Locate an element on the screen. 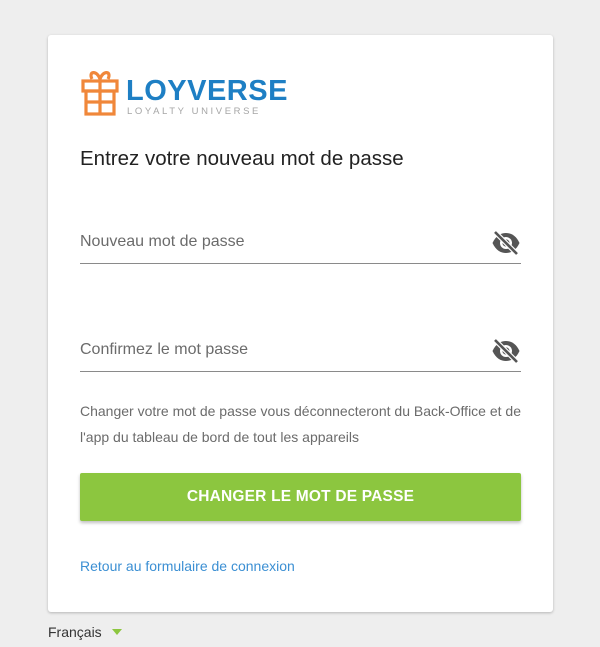 The width and height of the screenshot is (600, 647). language-label: Français is located at coordinates (75, 632).